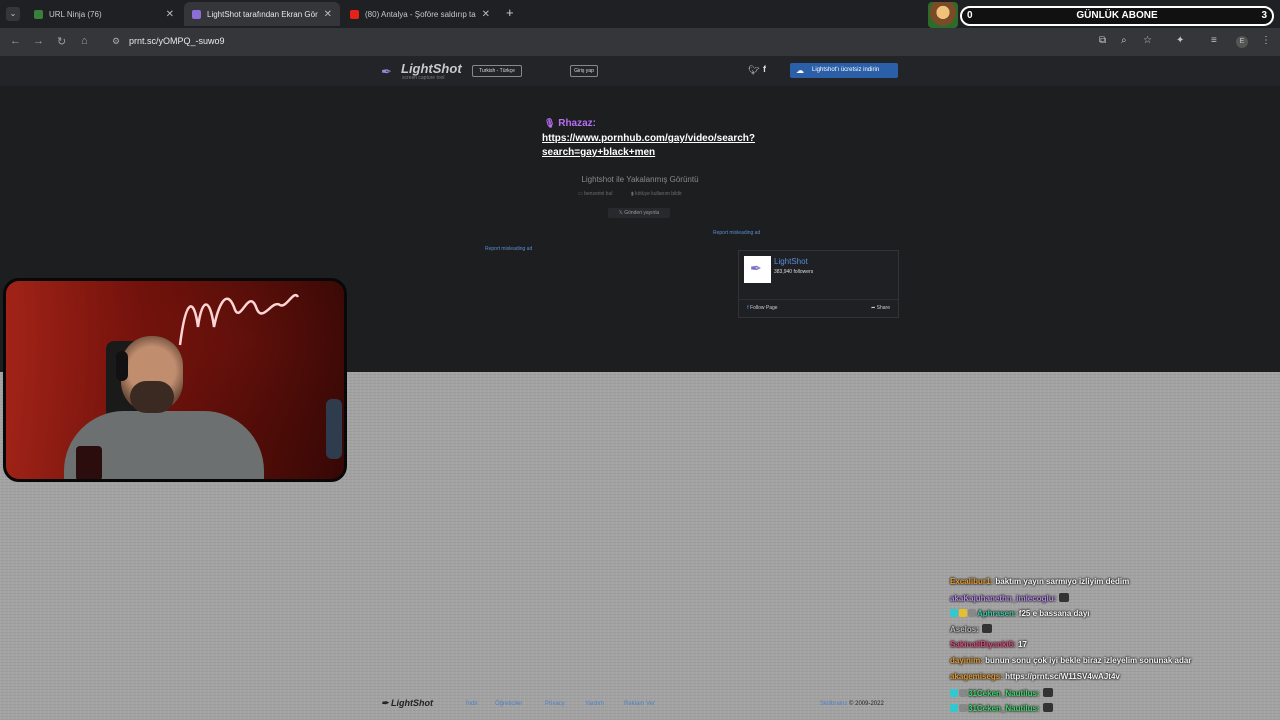  Describe the element at coordinates (1147, 40) in the screenshot. I see `bookmark-star-icon: ☆` at that location.